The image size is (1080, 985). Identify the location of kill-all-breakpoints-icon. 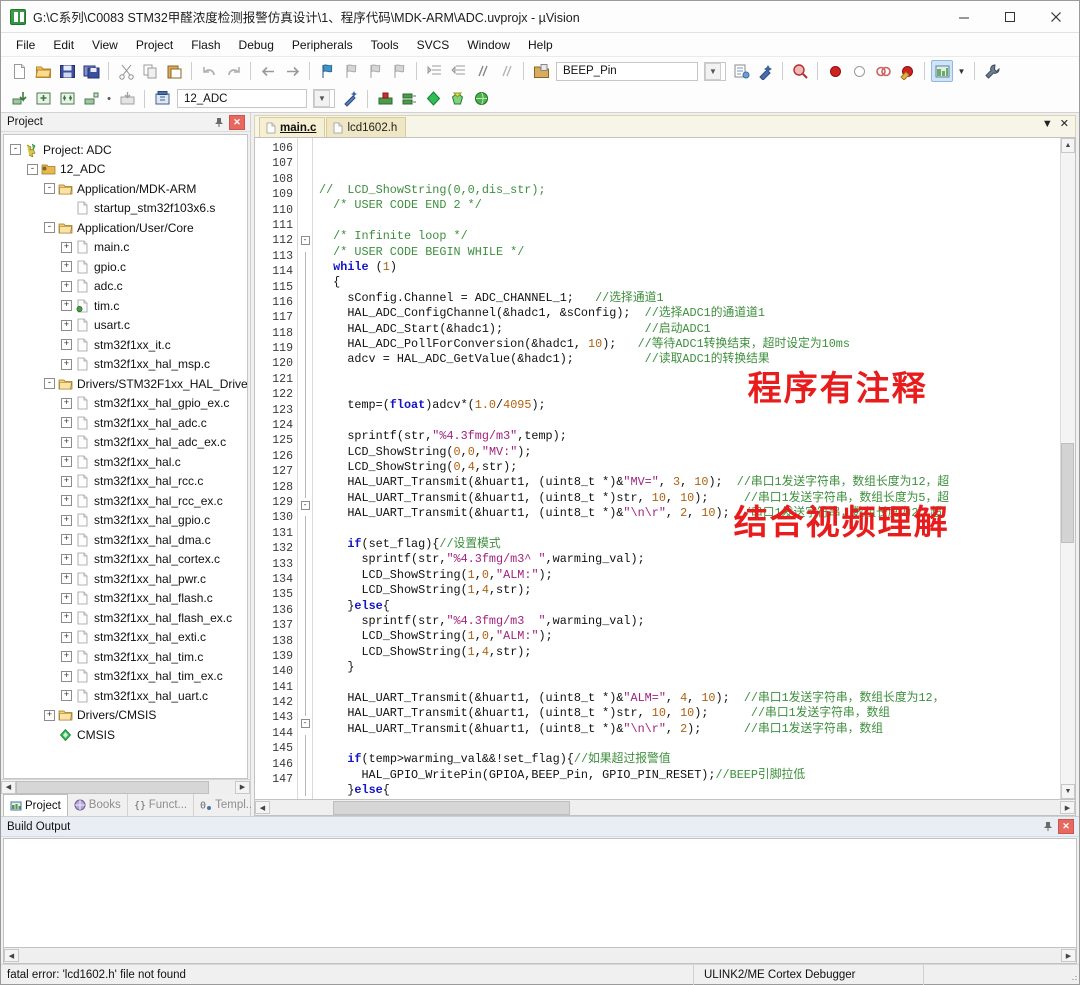
(907, 71).